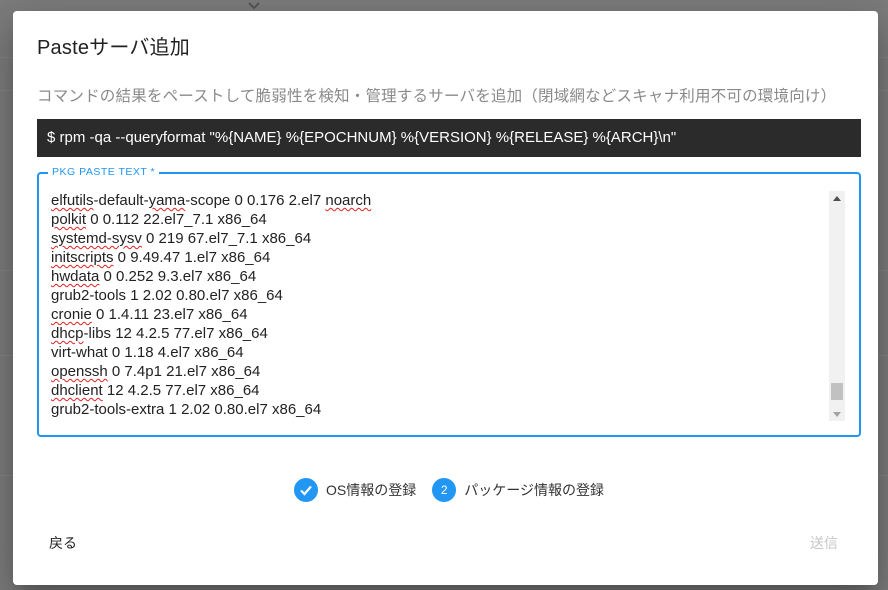  I want to click on stepper: OS情報の登録 2 パッケージ情報の登録, so click(449, 490).